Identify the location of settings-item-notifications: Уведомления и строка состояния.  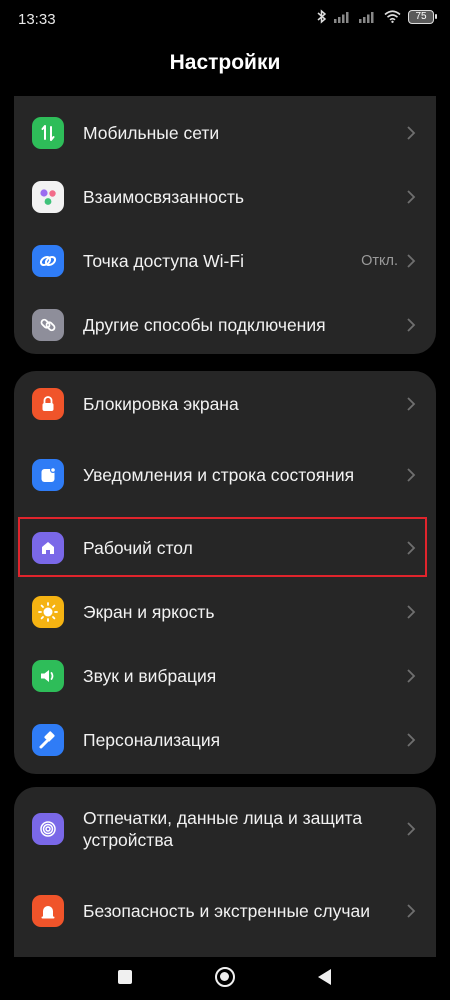
(225, 475).